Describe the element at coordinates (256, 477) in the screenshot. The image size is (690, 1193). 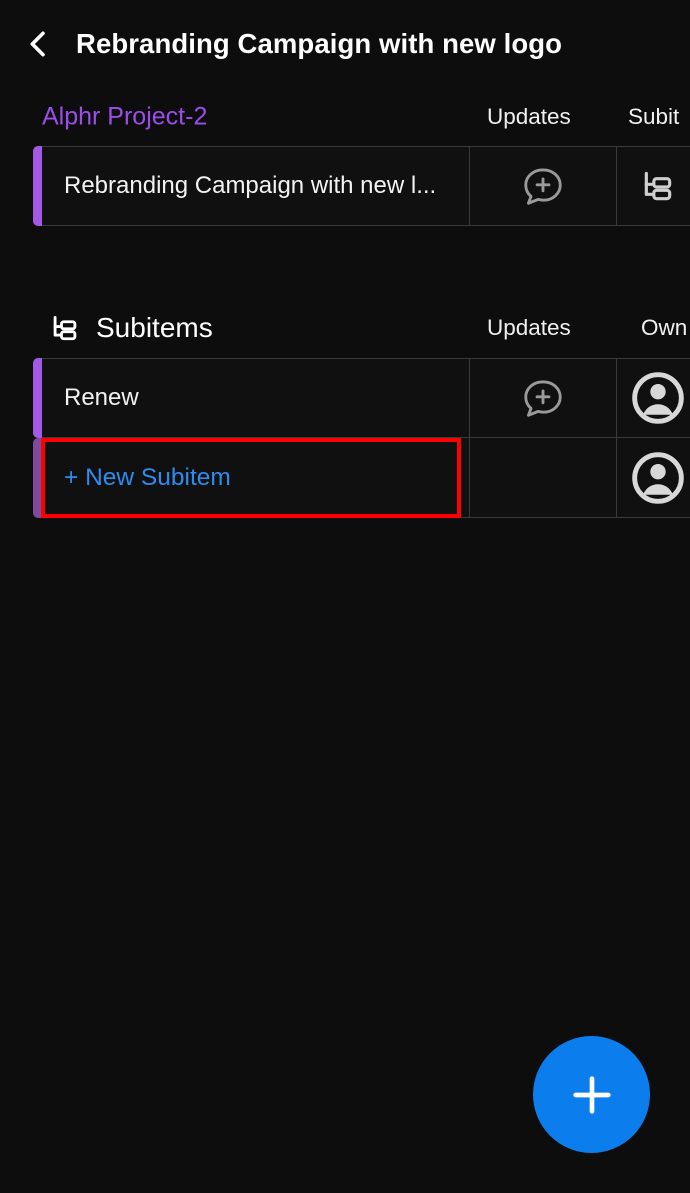
I see `new-subitem-button: + New Subitem` at that location.